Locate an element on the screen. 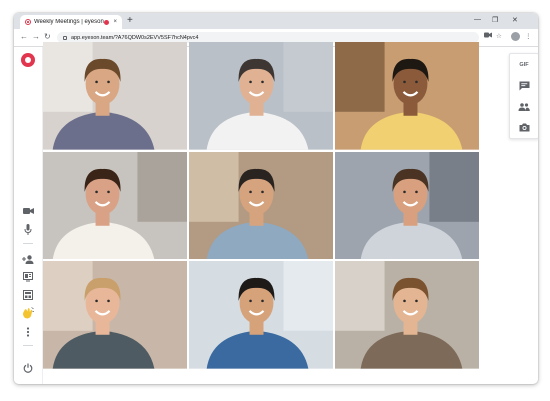 The image size is (550, 401). snapshot-icon is located at coordinates (524, 127).